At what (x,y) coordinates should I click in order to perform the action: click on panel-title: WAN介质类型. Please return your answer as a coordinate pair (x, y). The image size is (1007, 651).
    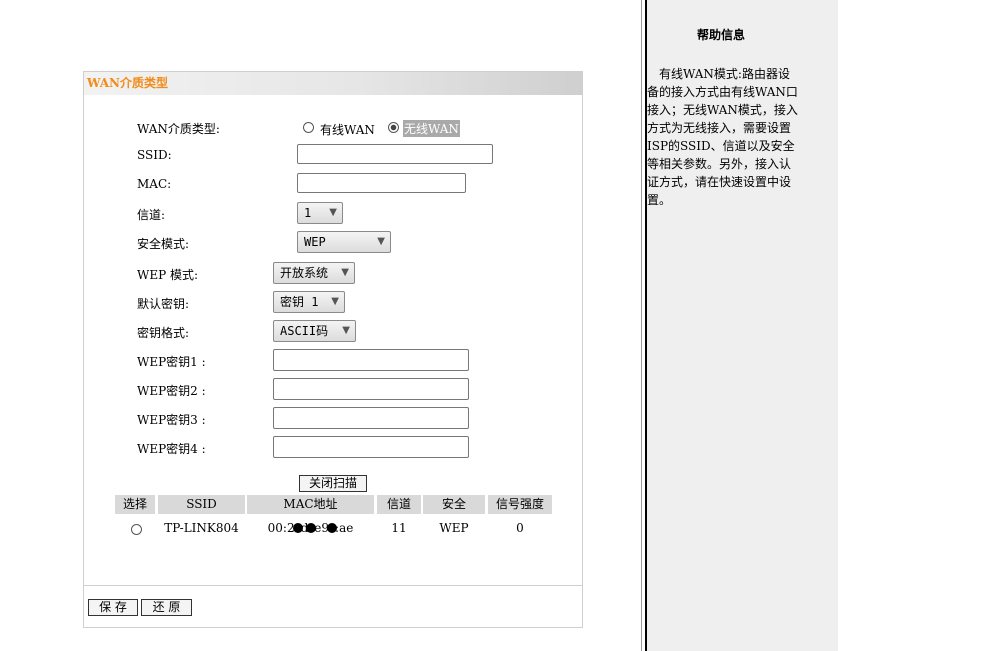
    Looking at the image, I should click on (333, 83).